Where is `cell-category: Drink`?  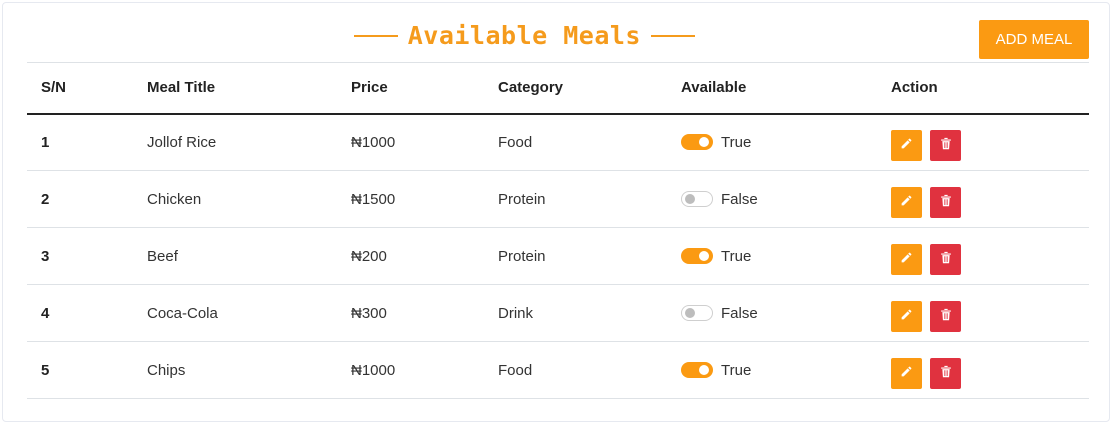
cell-category: Drink is located at coordinates (516, 313).